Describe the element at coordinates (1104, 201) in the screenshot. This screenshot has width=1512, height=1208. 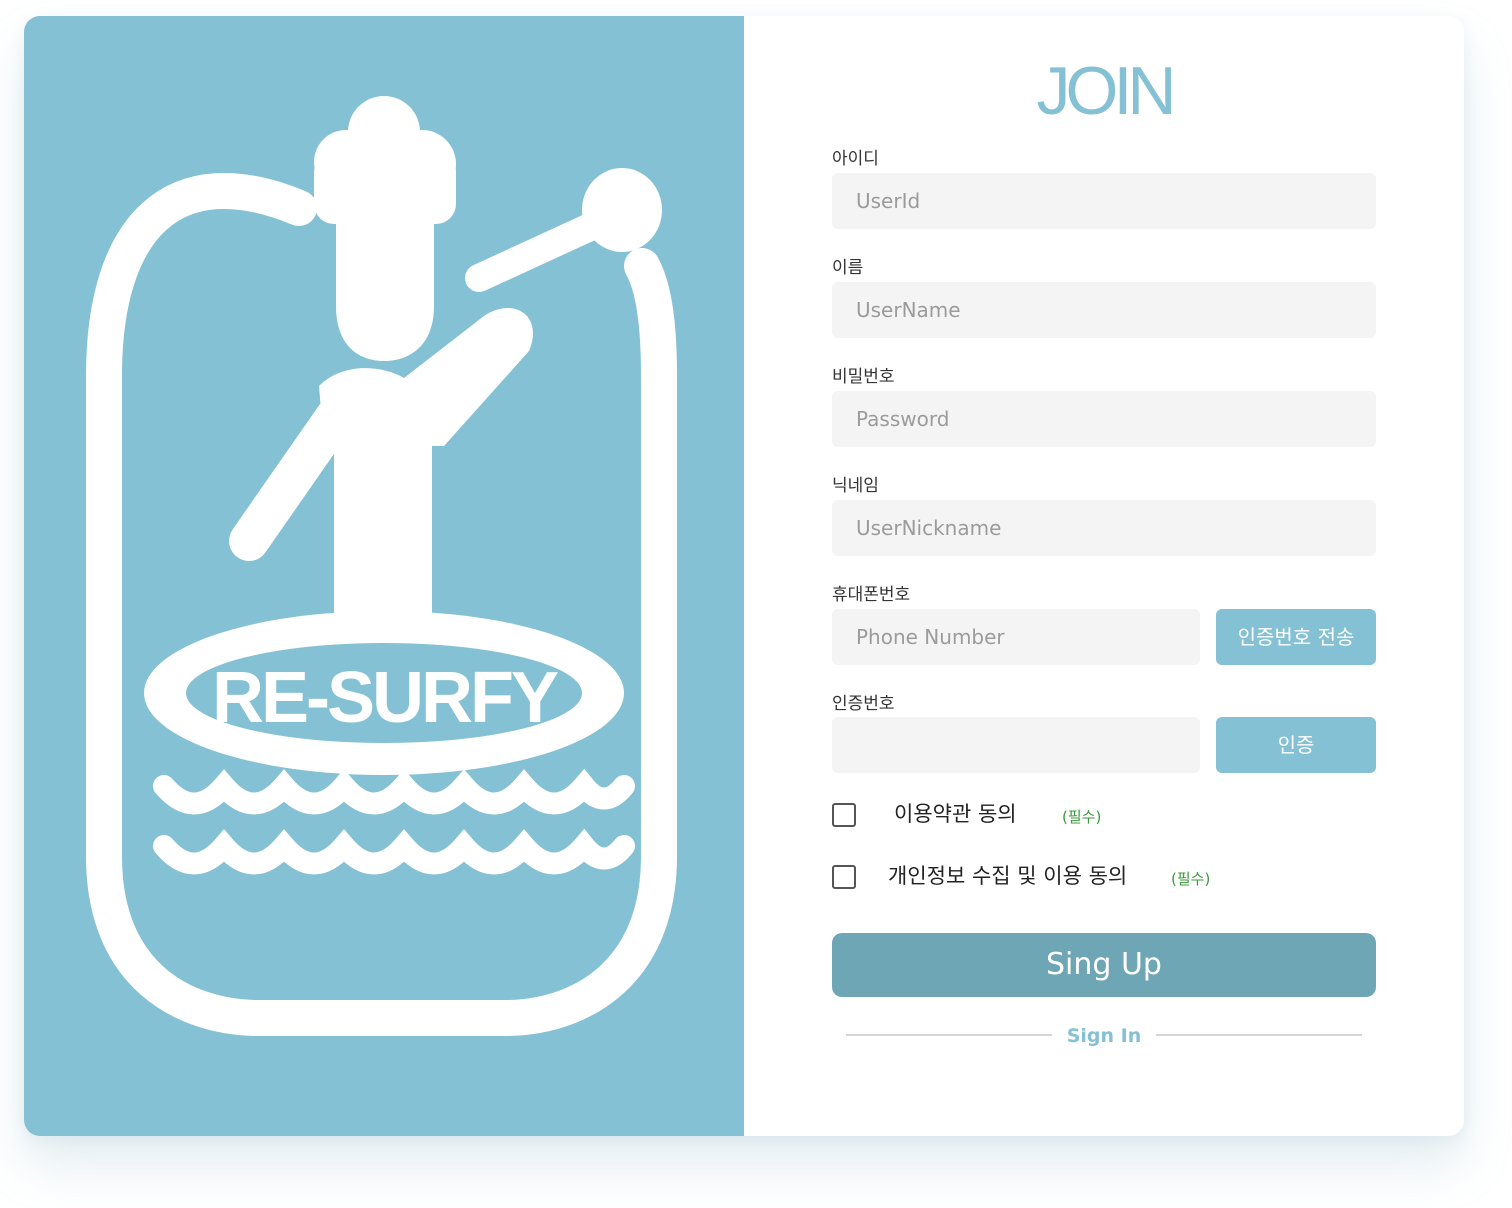
I see `userid-input` at that location.